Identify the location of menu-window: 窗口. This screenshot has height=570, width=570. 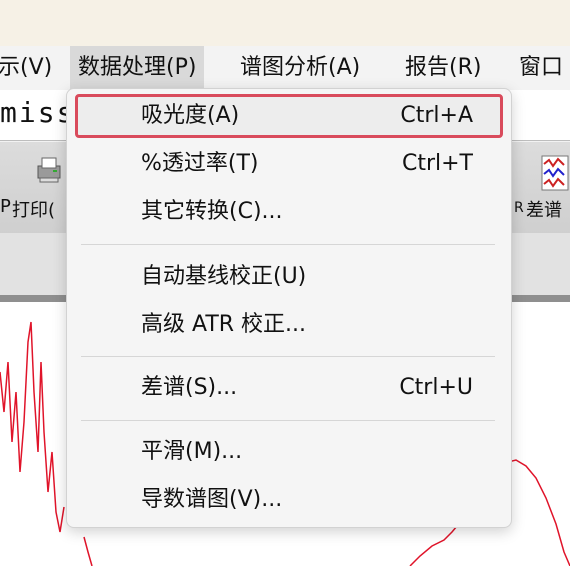
(541, 68).